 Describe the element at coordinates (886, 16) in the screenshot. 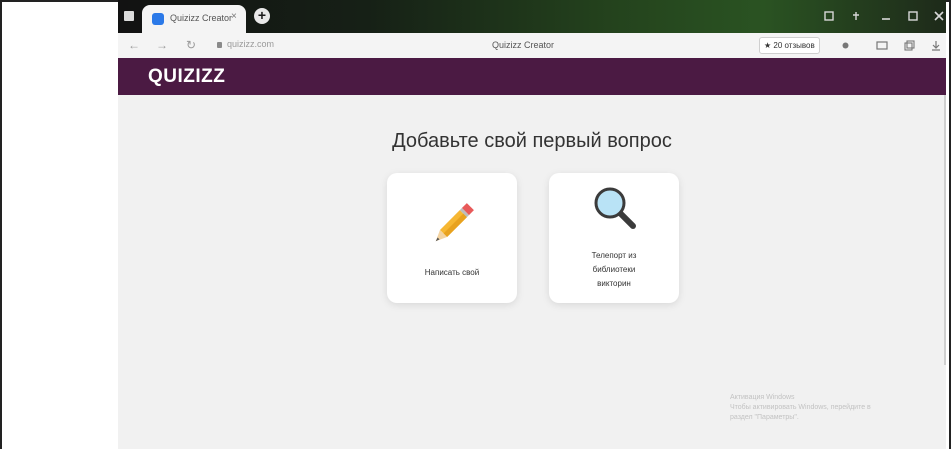

I see `minimize-icon` at that location.